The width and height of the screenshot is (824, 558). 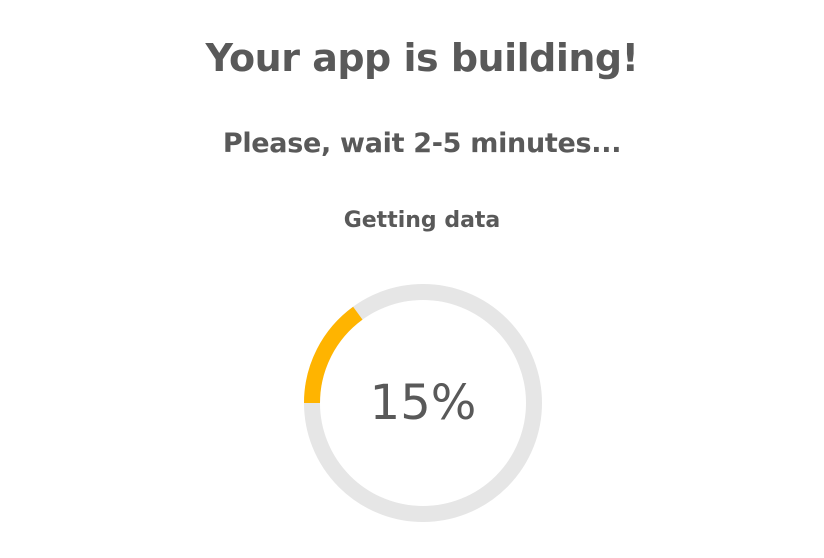 What do you see at coordinates (422, 220) in the screenshot?
I see `current-step-label: Getting data` at bounding box center [422, 220].